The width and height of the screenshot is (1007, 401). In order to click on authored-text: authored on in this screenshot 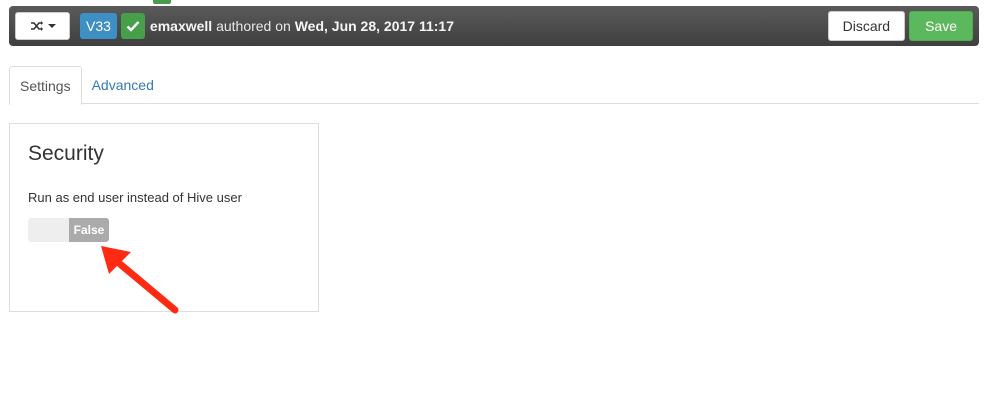, I will do `click(253, 26)`.